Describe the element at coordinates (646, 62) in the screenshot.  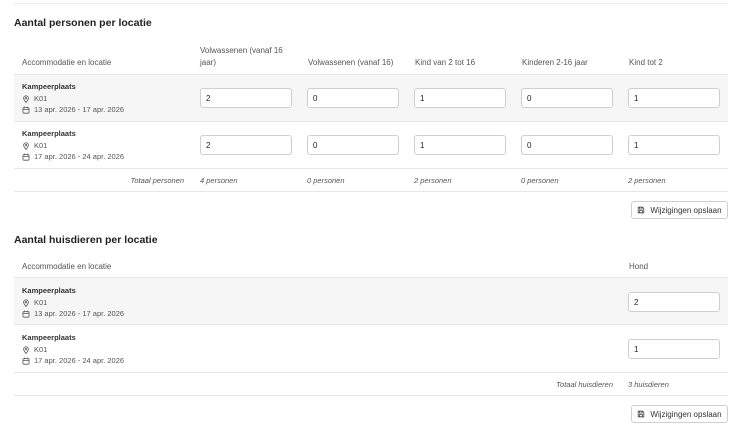
I see `persons-col-child-under-2: Kind tot 2` at that location.